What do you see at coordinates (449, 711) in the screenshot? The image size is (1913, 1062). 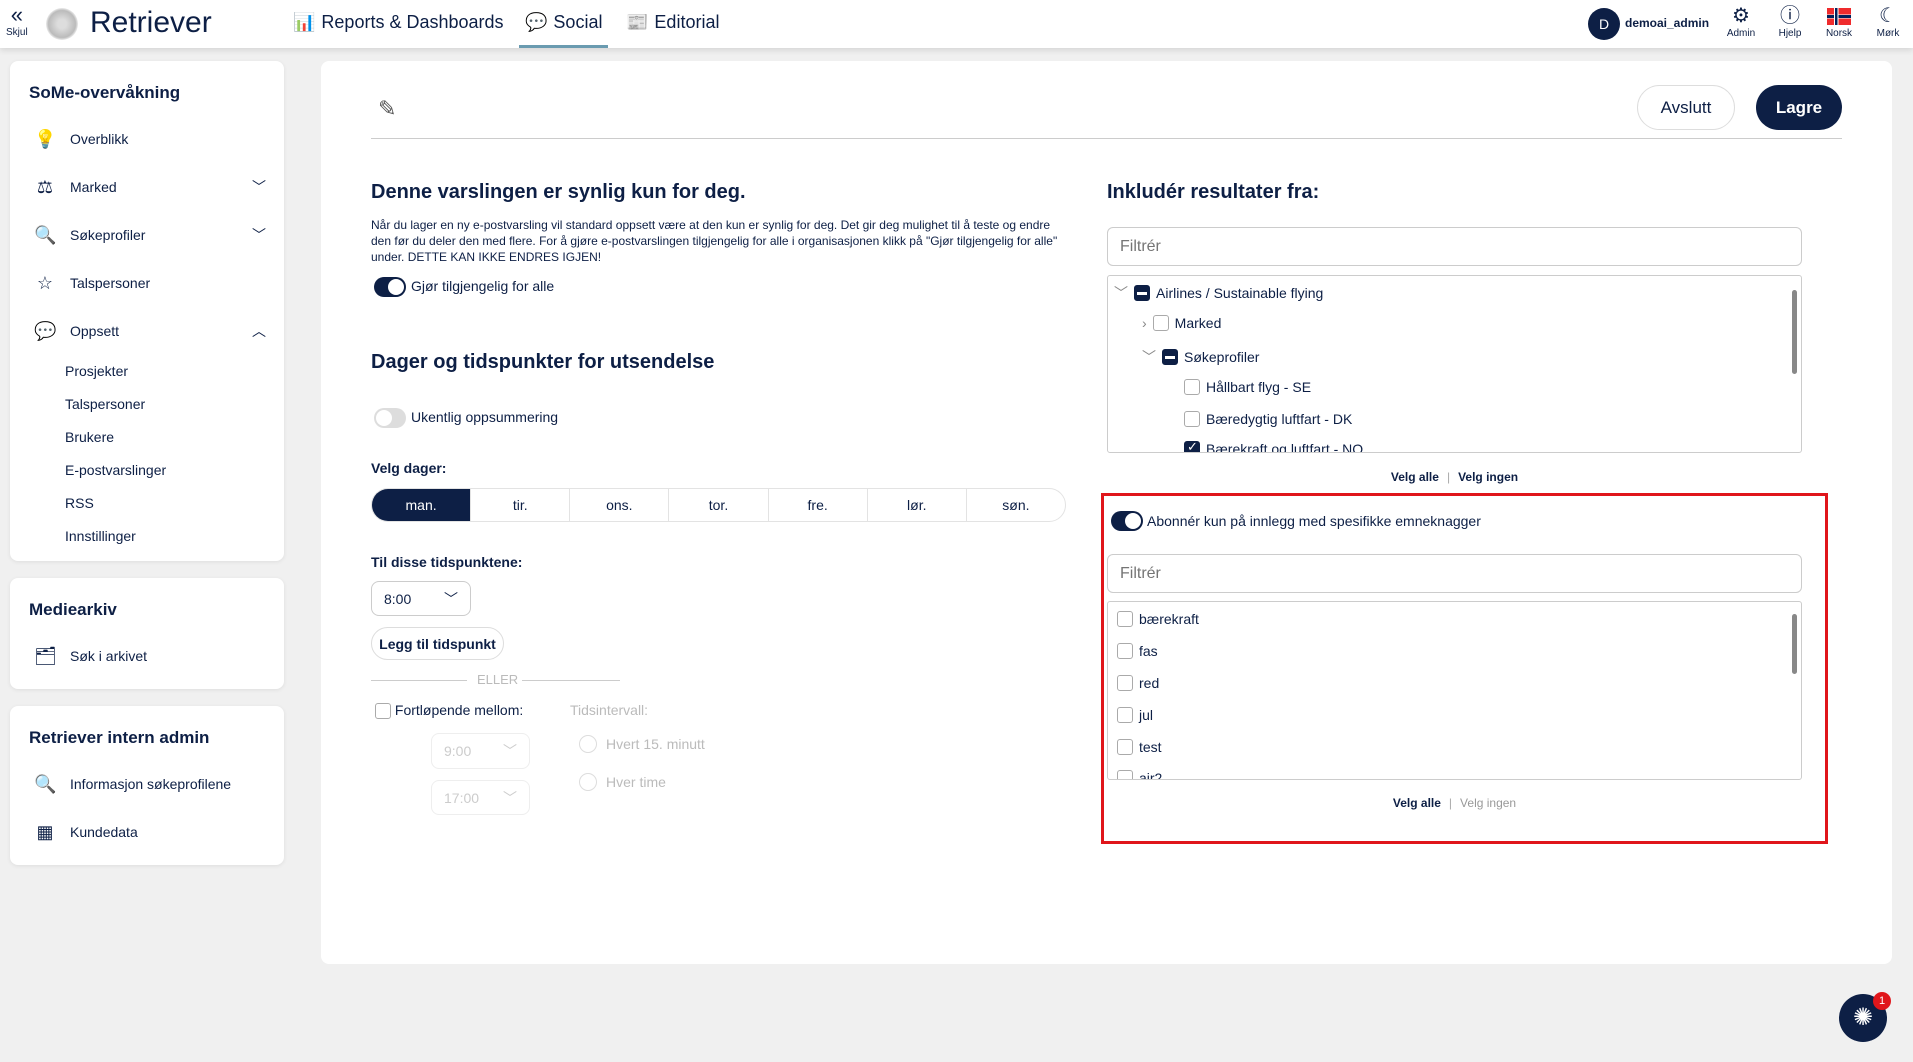 I see `continuous-checkbox: Fortløpende mellom:` at bounding box center [449, 711].